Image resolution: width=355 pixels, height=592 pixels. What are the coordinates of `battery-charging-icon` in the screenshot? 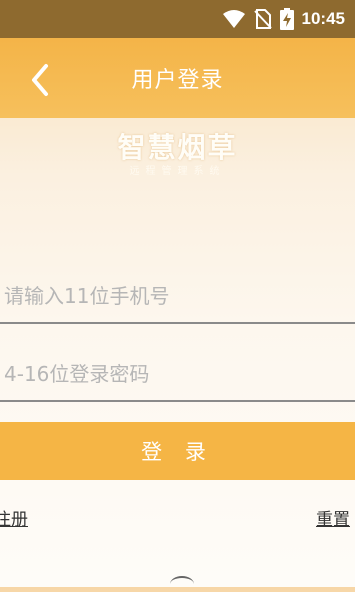 It's located at (286, 19).